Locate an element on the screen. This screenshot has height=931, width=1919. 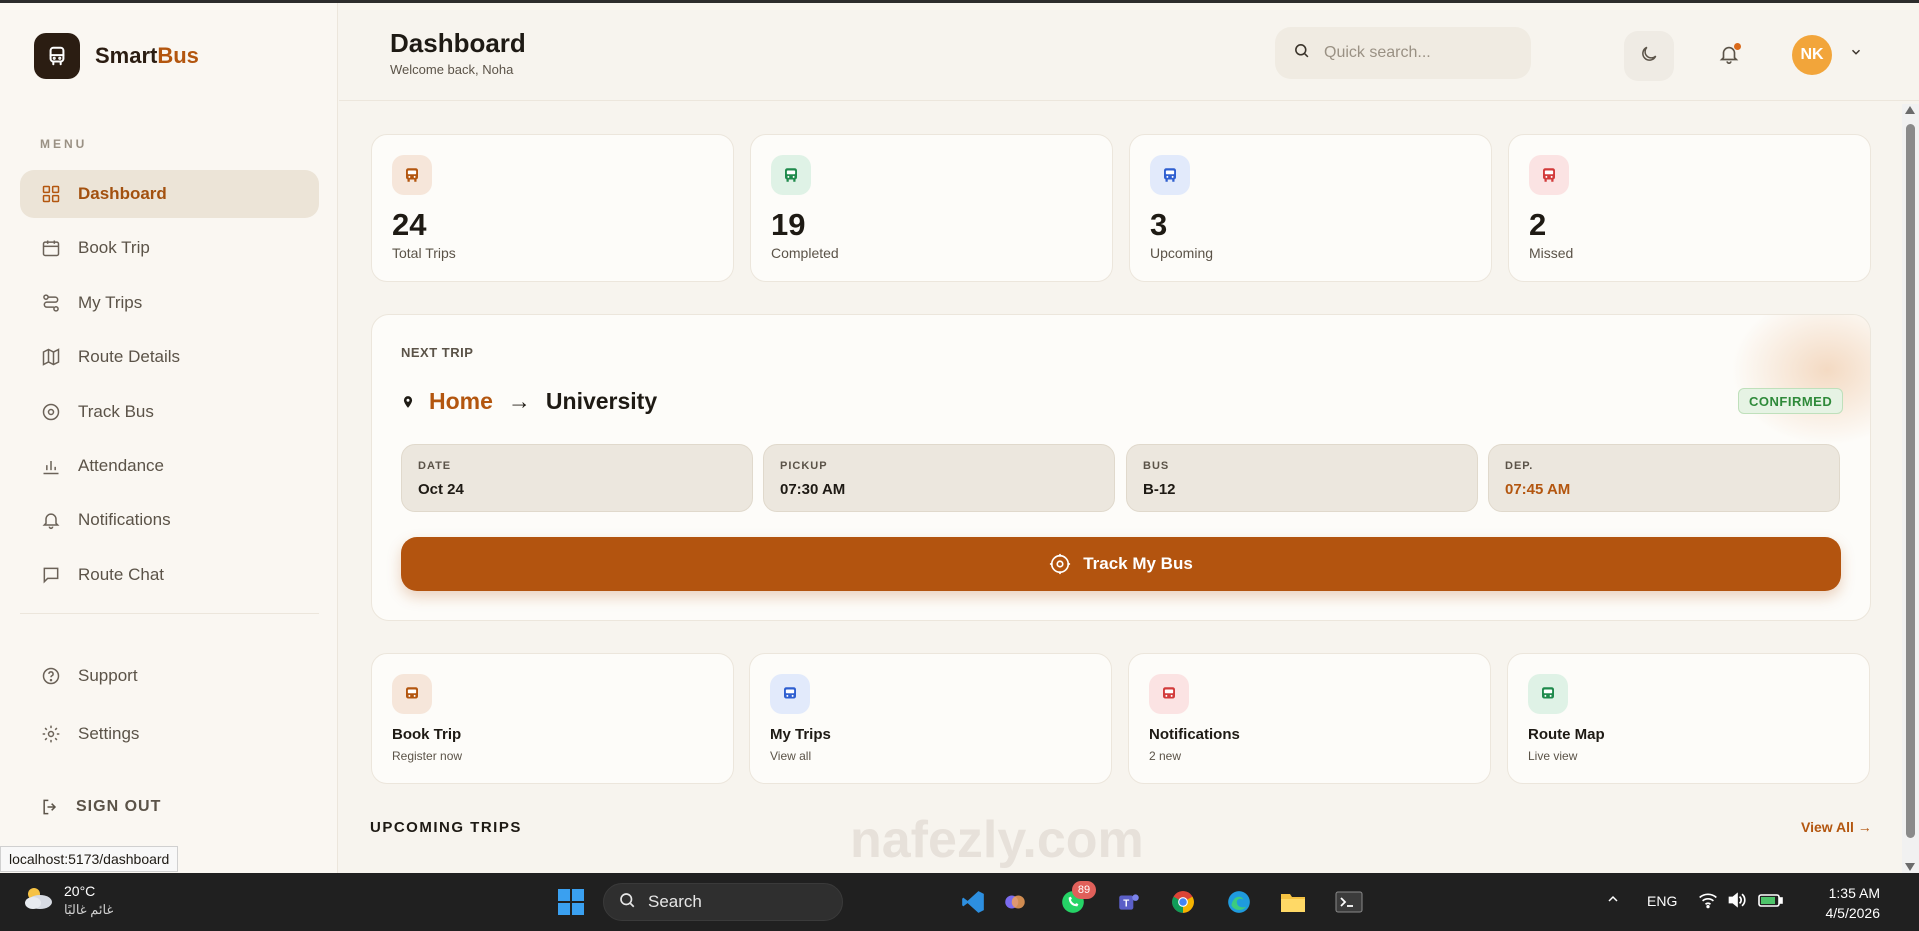
sidebar-item-route-details: Route Details is located at coordinates (169, 357).